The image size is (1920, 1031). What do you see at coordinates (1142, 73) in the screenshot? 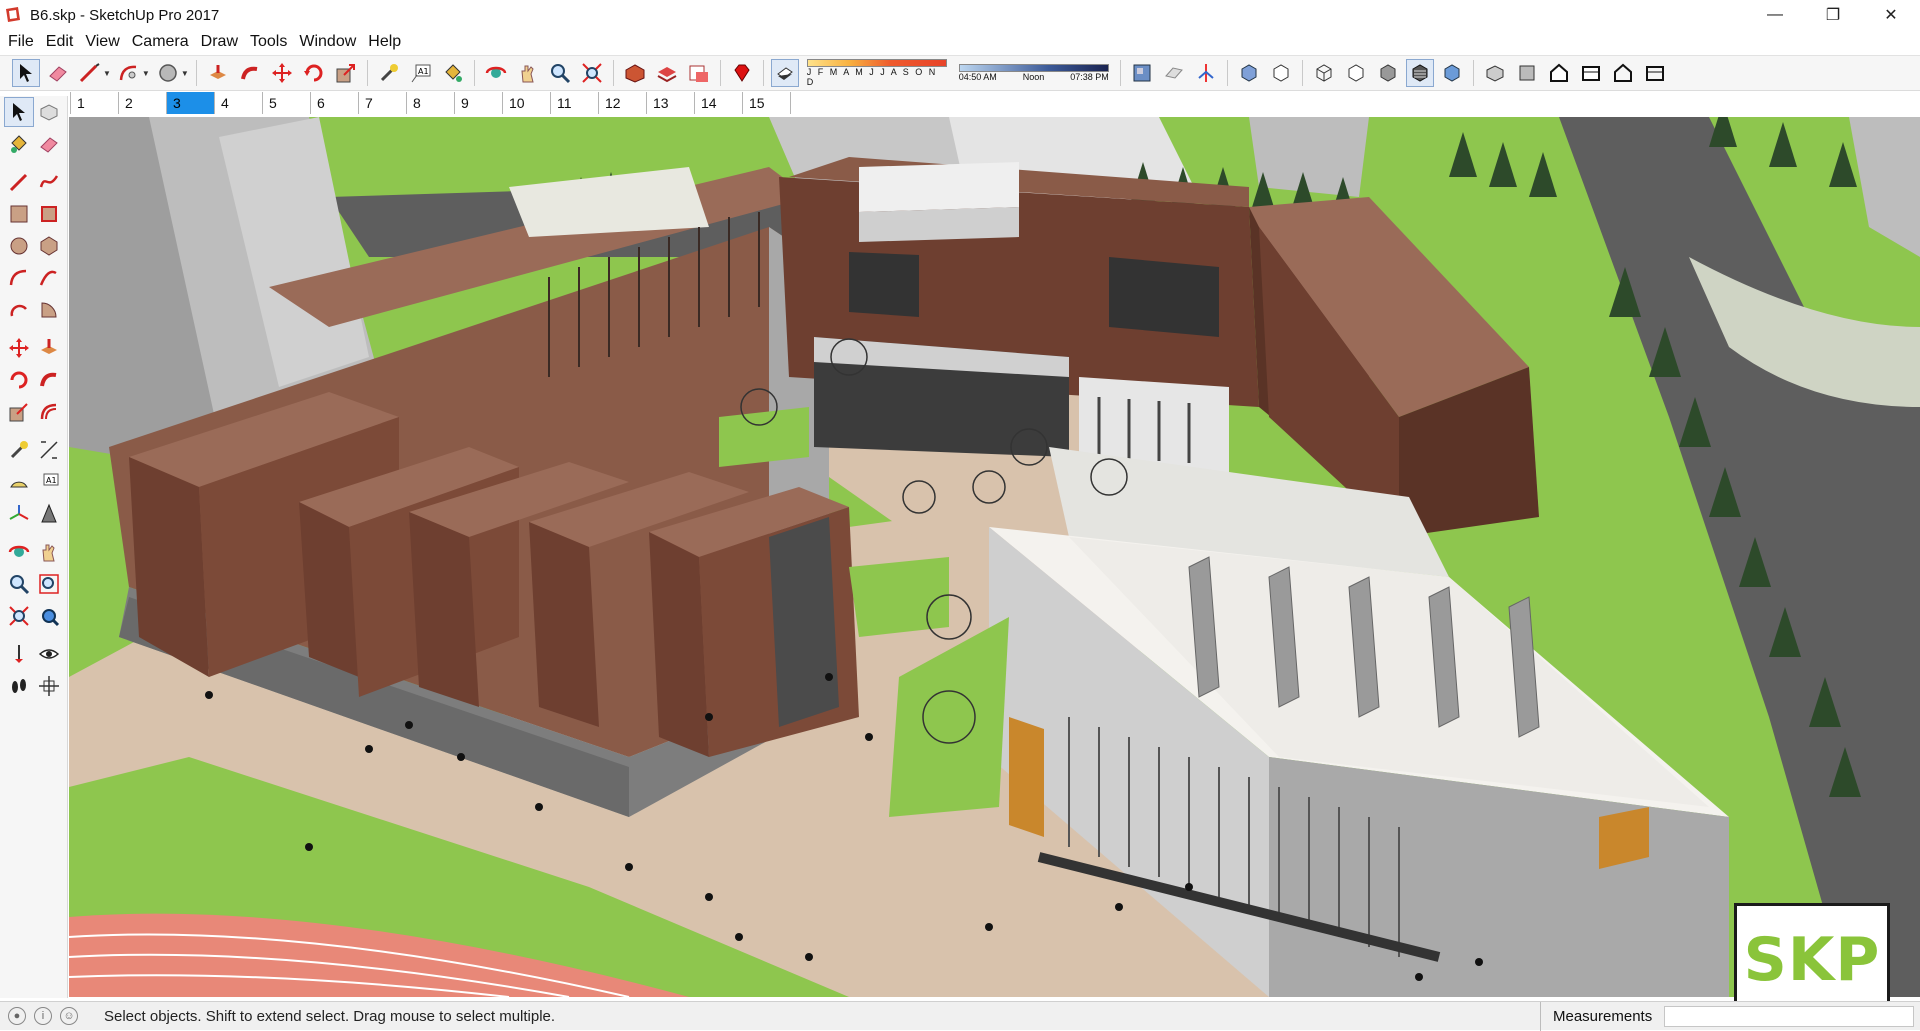
I see `model-info-icon` at bounding box center [1142, 73].